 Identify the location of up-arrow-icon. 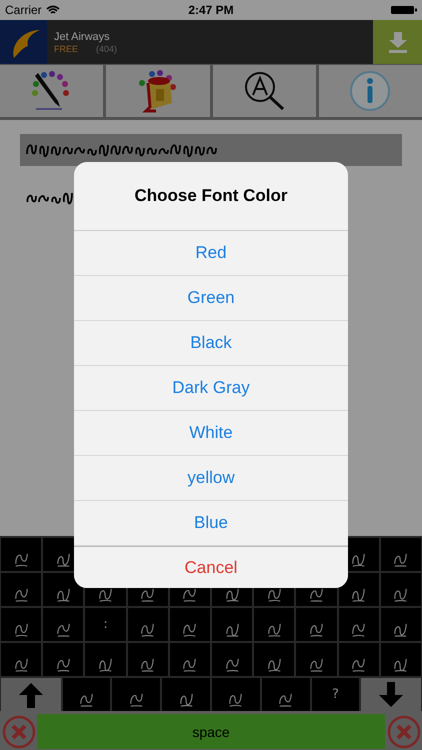
(30, 694).